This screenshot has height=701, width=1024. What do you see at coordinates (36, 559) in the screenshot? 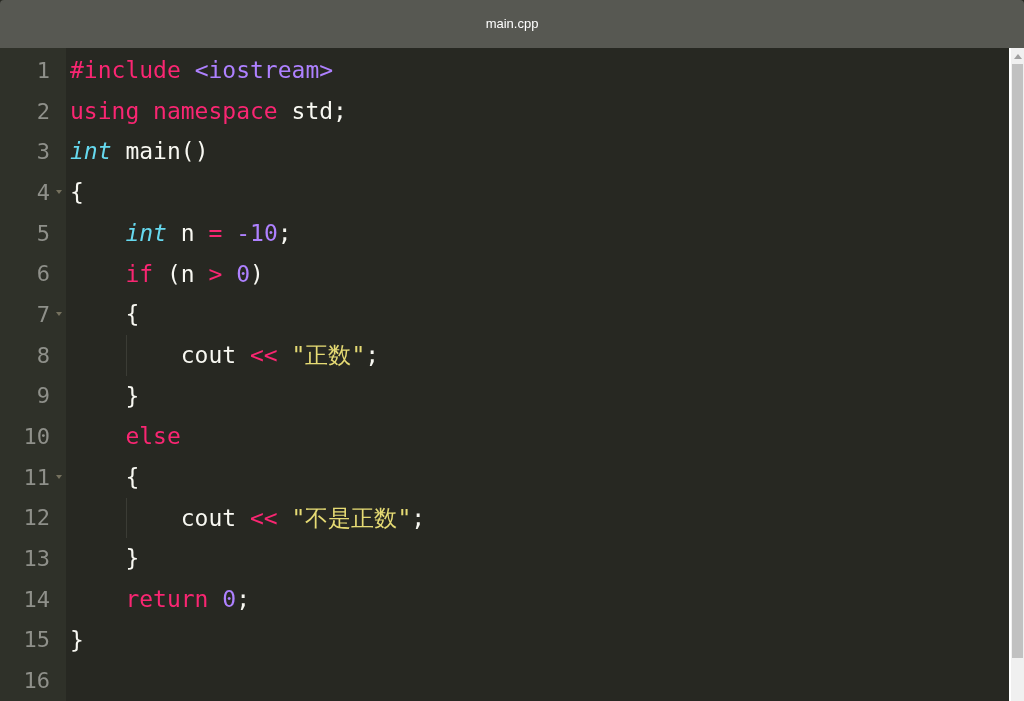
I see `line-number: 13` at bounding box center [36, 559].